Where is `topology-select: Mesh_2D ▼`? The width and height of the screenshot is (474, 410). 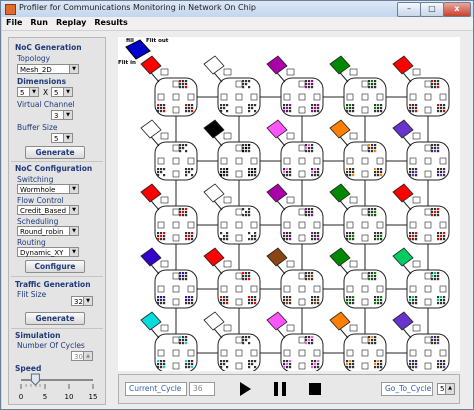
topology-select: Mesh_2D ▼ is located at coordinates (48, 69).